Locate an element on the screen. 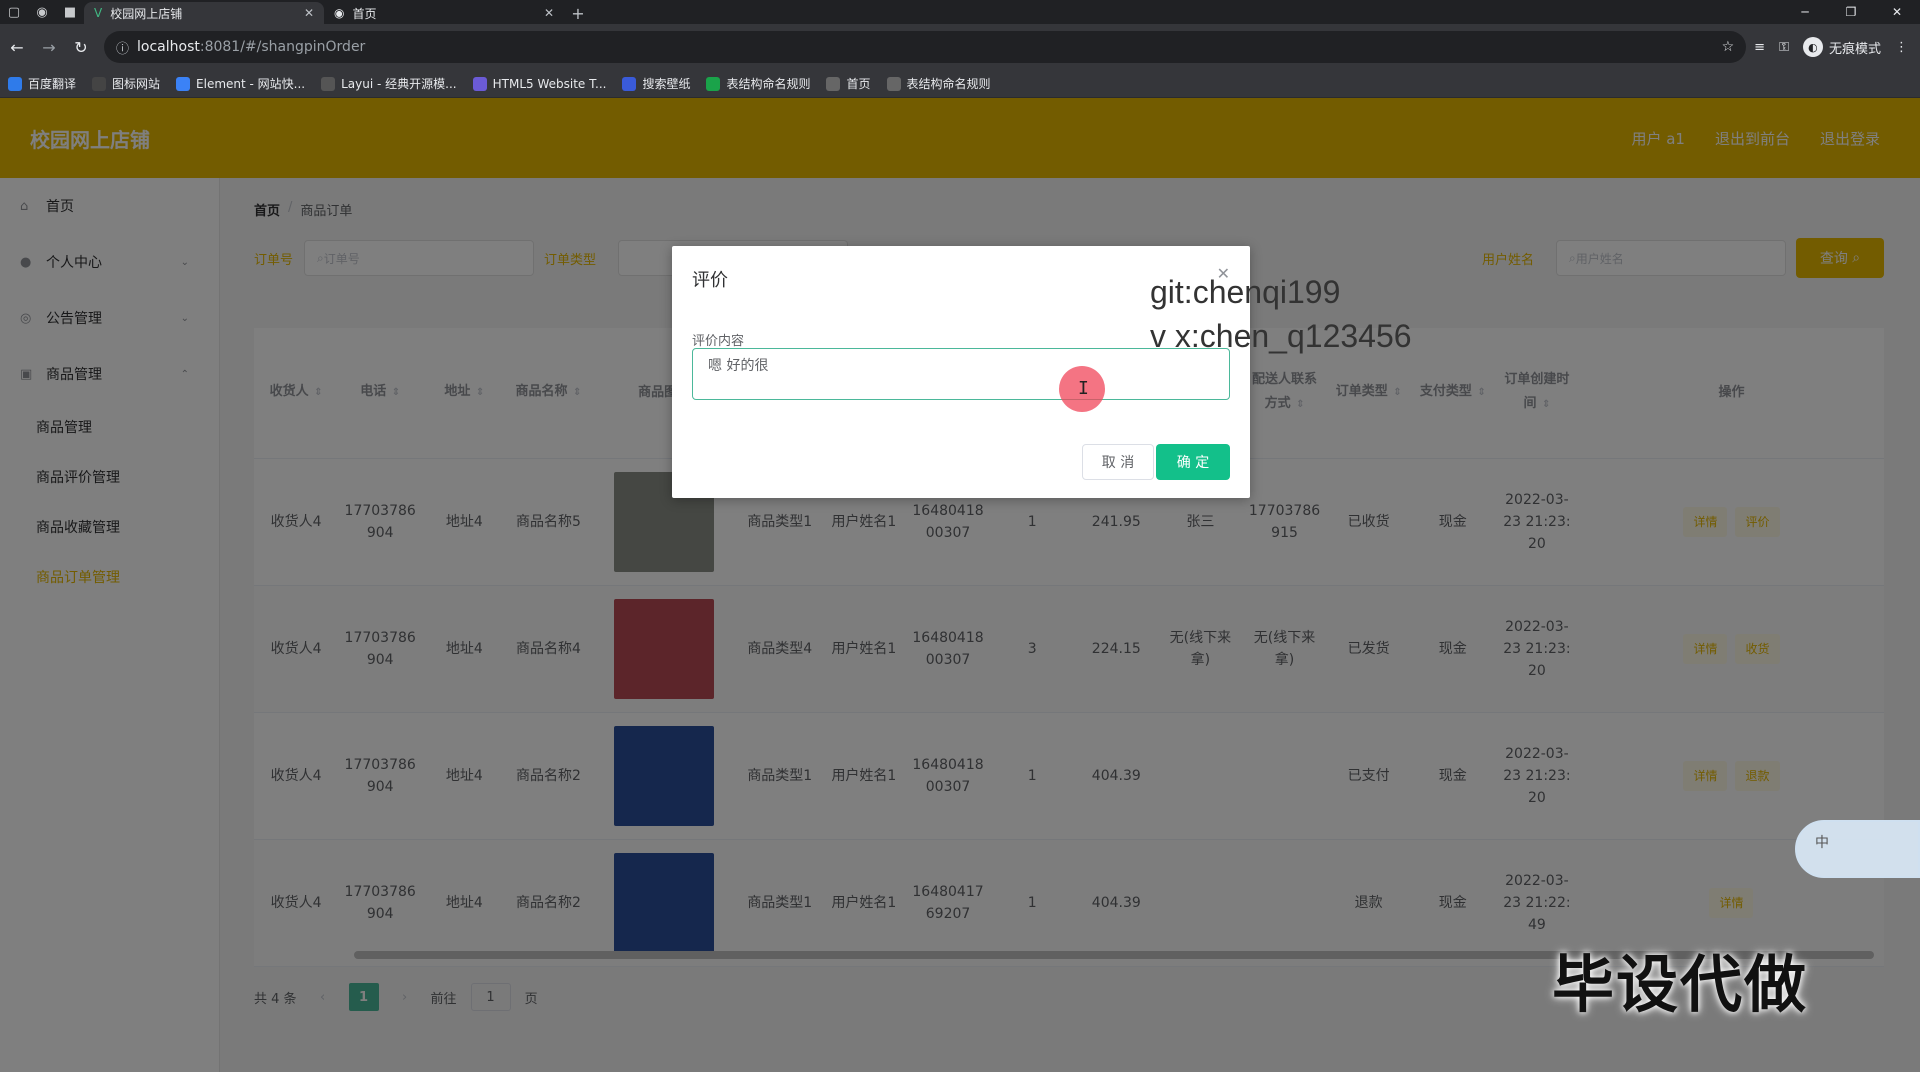 The width and height of the screenshot is (1920, 1072). url-host: localhost is located at coordinates (168, 47).